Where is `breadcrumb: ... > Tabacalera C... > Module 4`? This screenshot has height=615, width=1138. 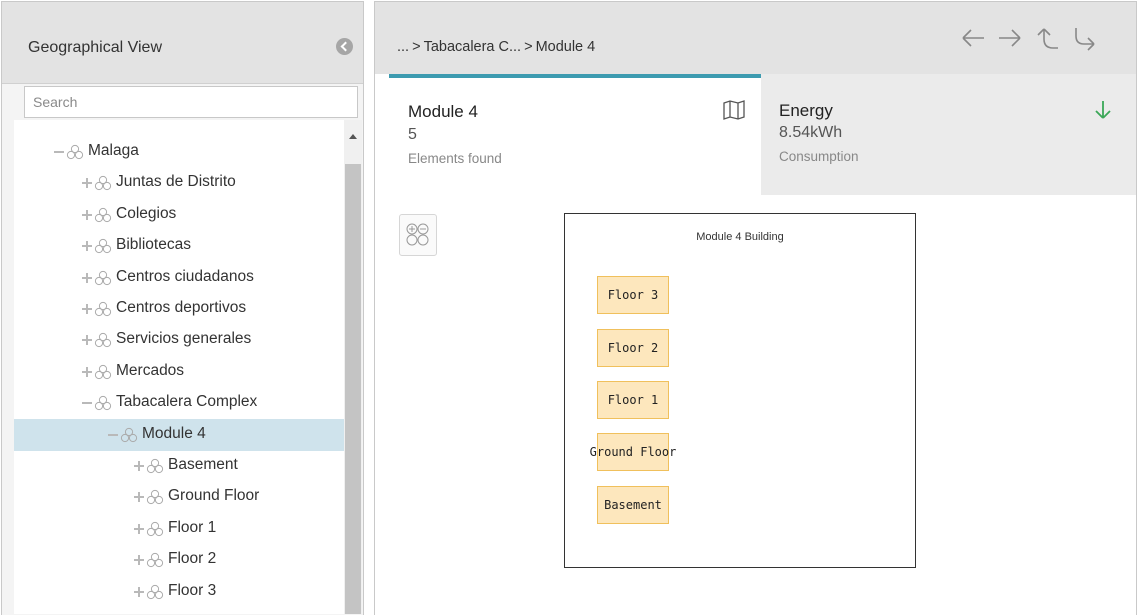
breadcrumb: ... > Tabacalera C... > Module 4 is located at coordinates (496, 47).